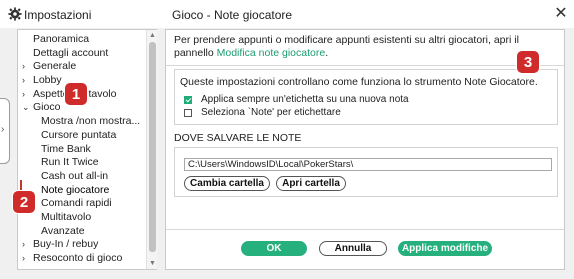 The width and height of the screenshot is (574, 279). Describe the element at coordinates (26, 108) in the screenshot. I see `chevron-down-icon: ⌄` at that location.